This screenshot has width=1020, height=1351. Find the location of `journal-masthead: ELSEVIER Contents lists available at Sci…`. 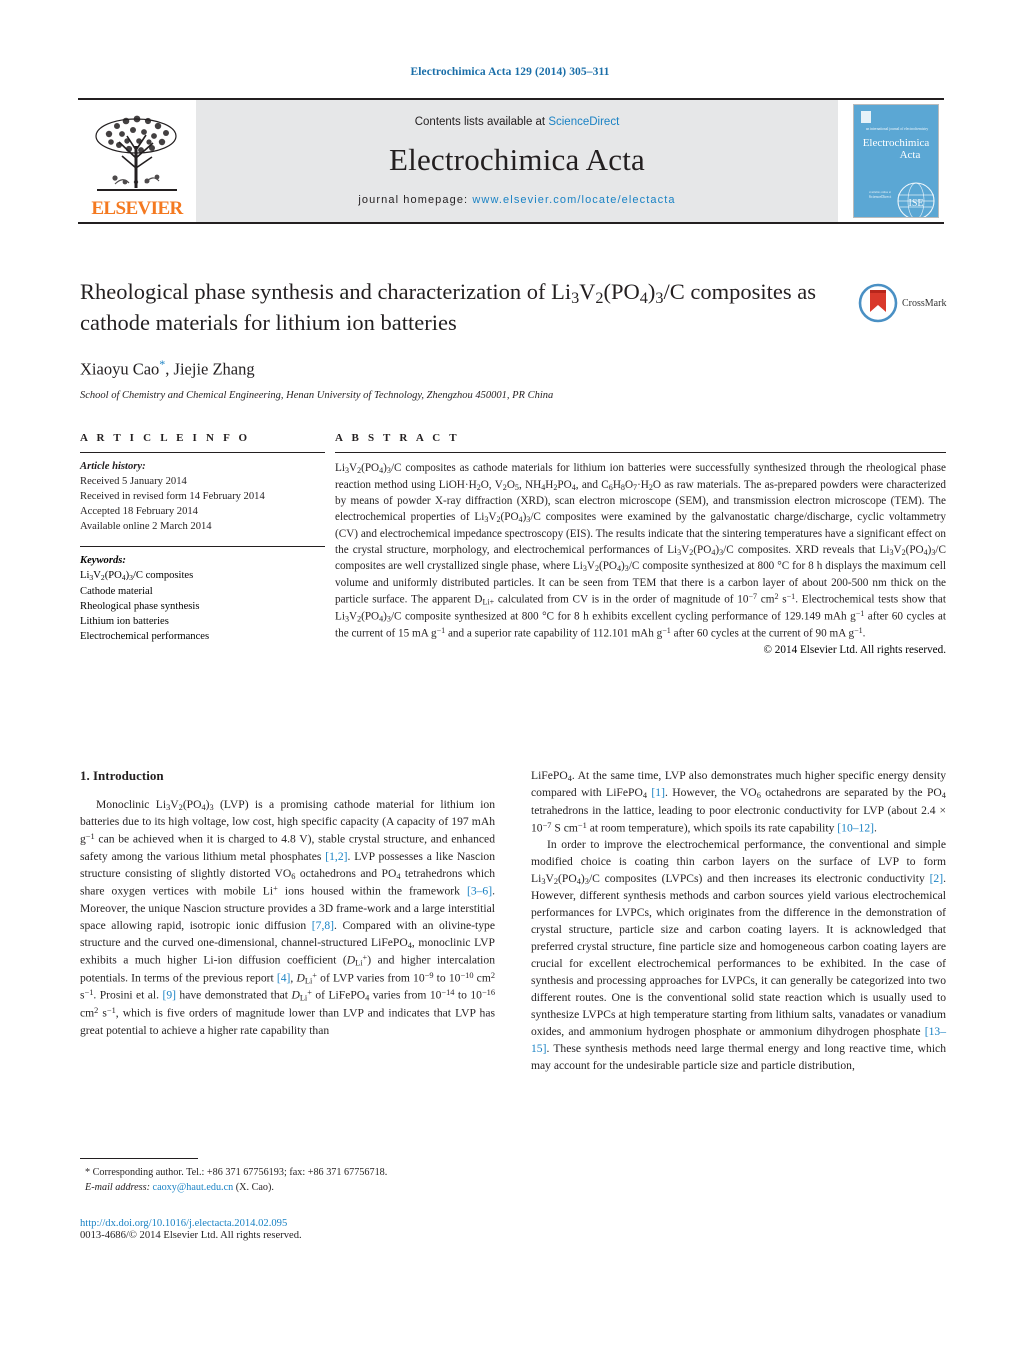

journal-masthead: ELSEVIER Contents lists available at Sci… is located at coordinates (511, 161).